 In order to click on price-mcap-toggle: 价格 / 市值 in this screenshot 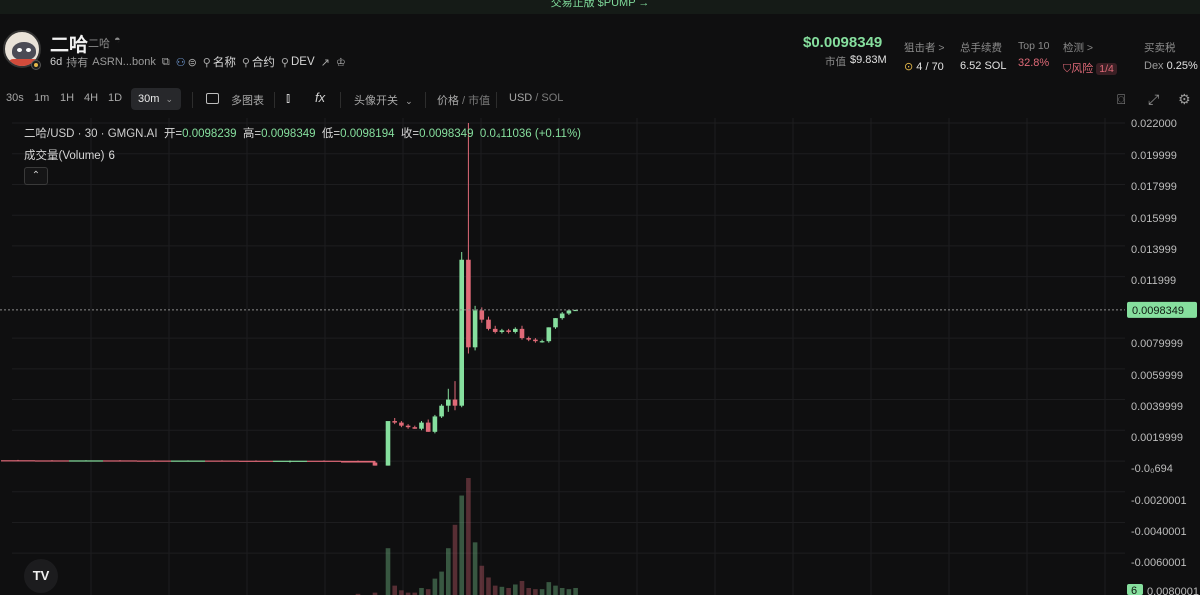, I will do `click(463, 100)`.